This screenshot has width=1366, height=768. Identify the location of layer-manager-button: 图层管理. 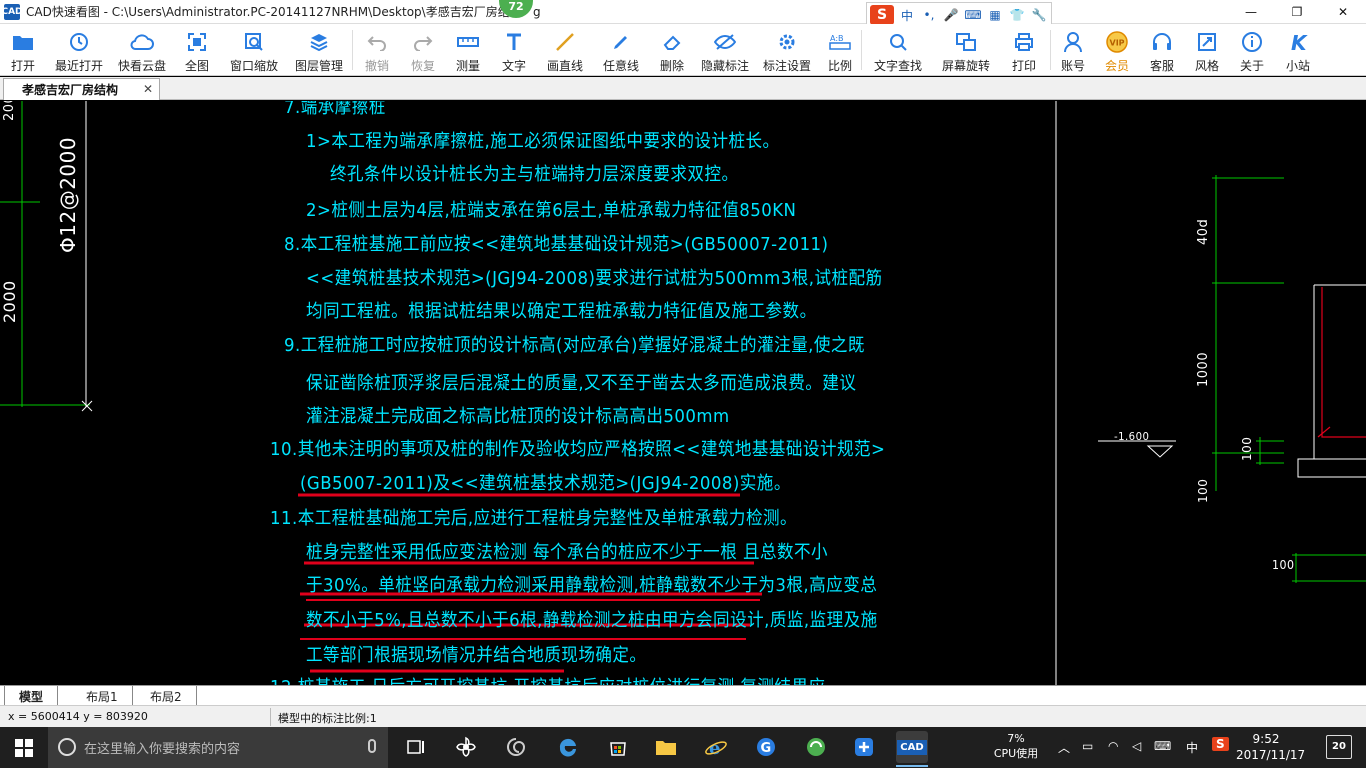
(319, 50).